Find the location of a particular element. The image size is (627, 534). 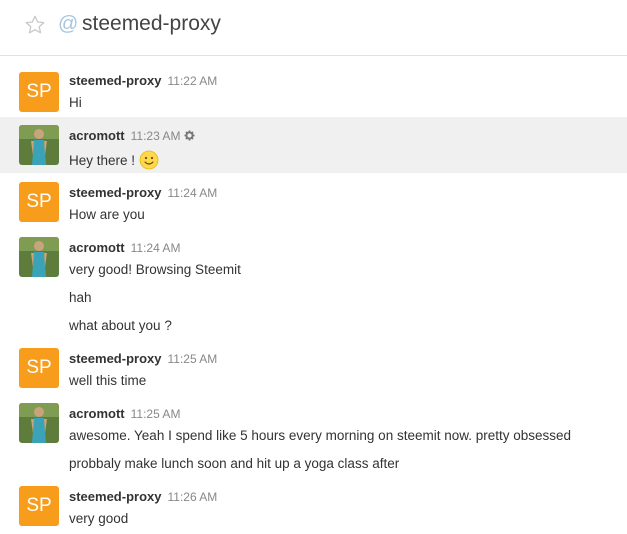

message: SP steemed-proxy 11:25 AM well this time is located at coordinates (313, 368).